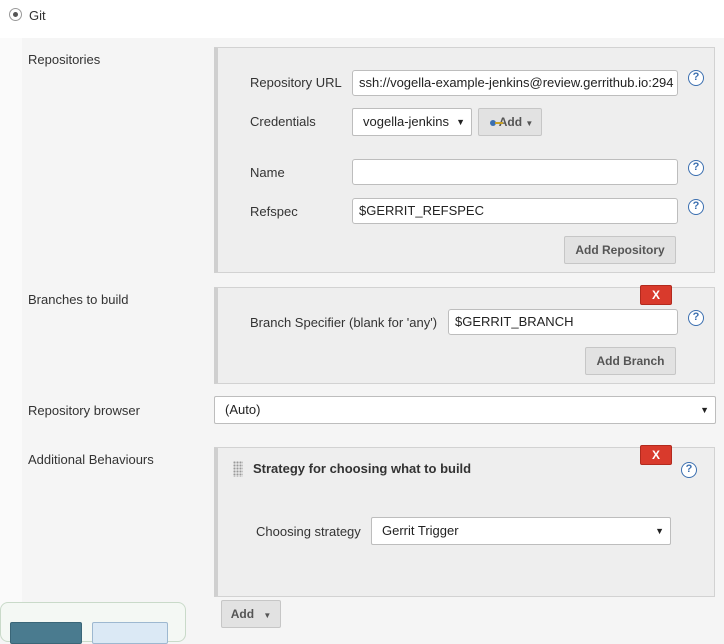 The width and height of the screenshot is (724, 644). I want to click on branches-section-label: Branches to build, so click(78, 299).